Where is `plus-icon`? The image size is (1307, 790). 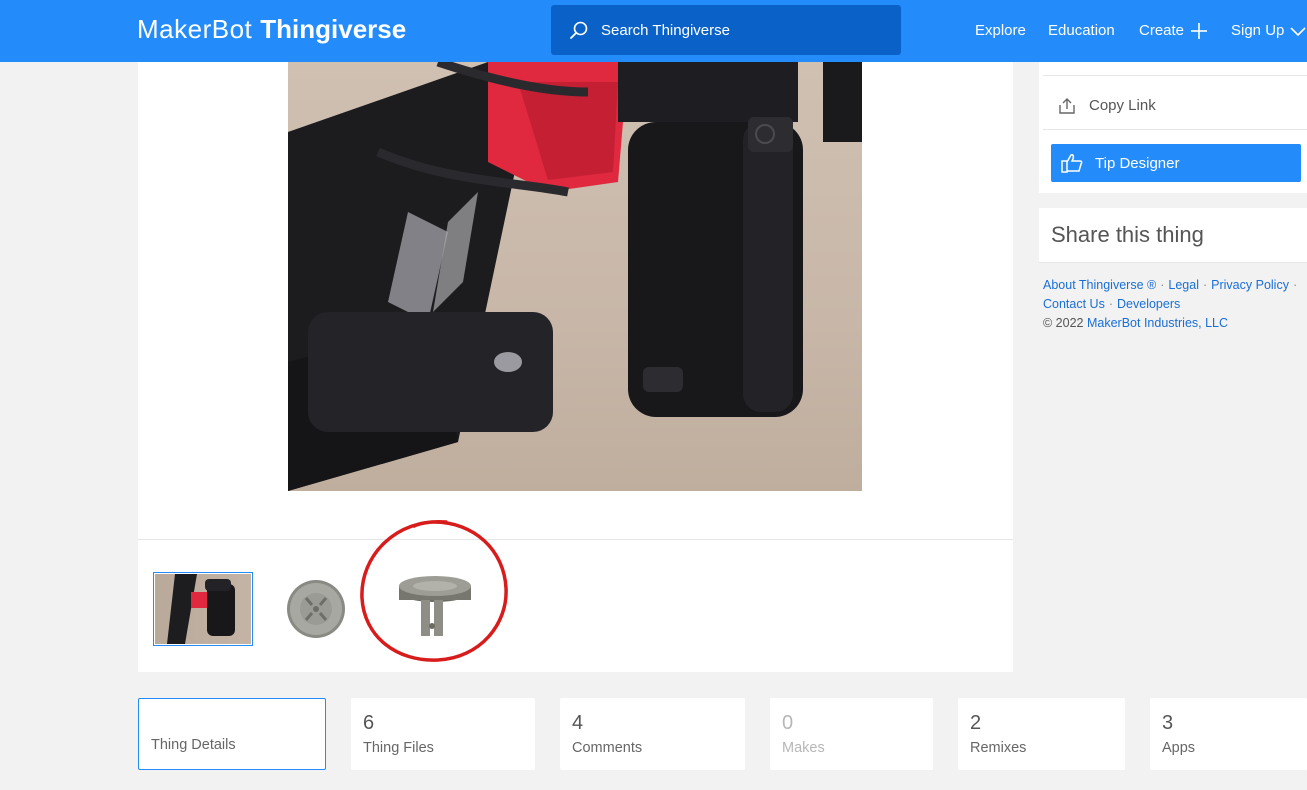
plus-icon is located at coordinates (1199, 31).